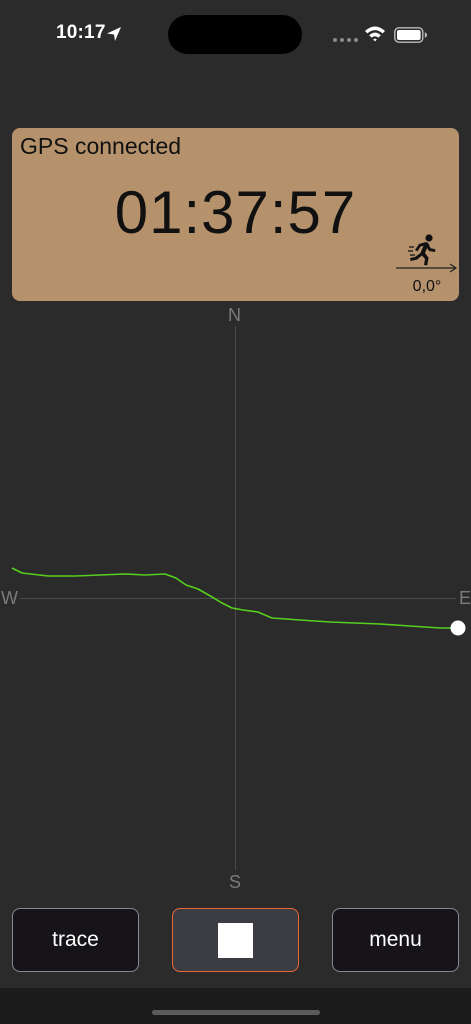  I want to click on elapsed-time: 01:37:57, so click(235, 212).